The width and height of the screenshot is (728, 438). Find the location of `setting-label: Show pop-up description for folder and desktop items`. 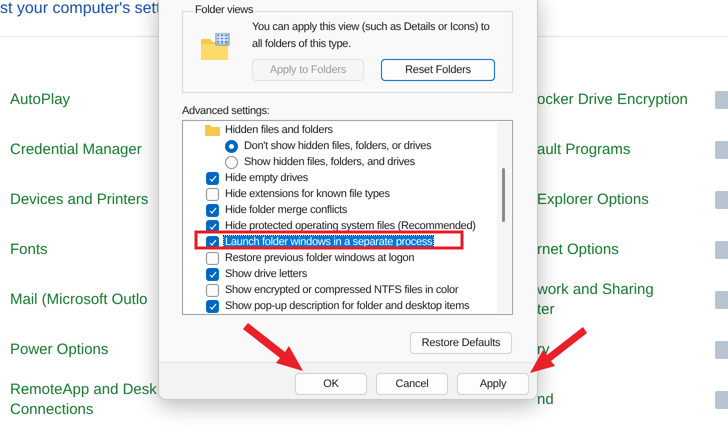

setting-label: Show pop-up description for folder and desktop items is located at coordinates (347, 306).